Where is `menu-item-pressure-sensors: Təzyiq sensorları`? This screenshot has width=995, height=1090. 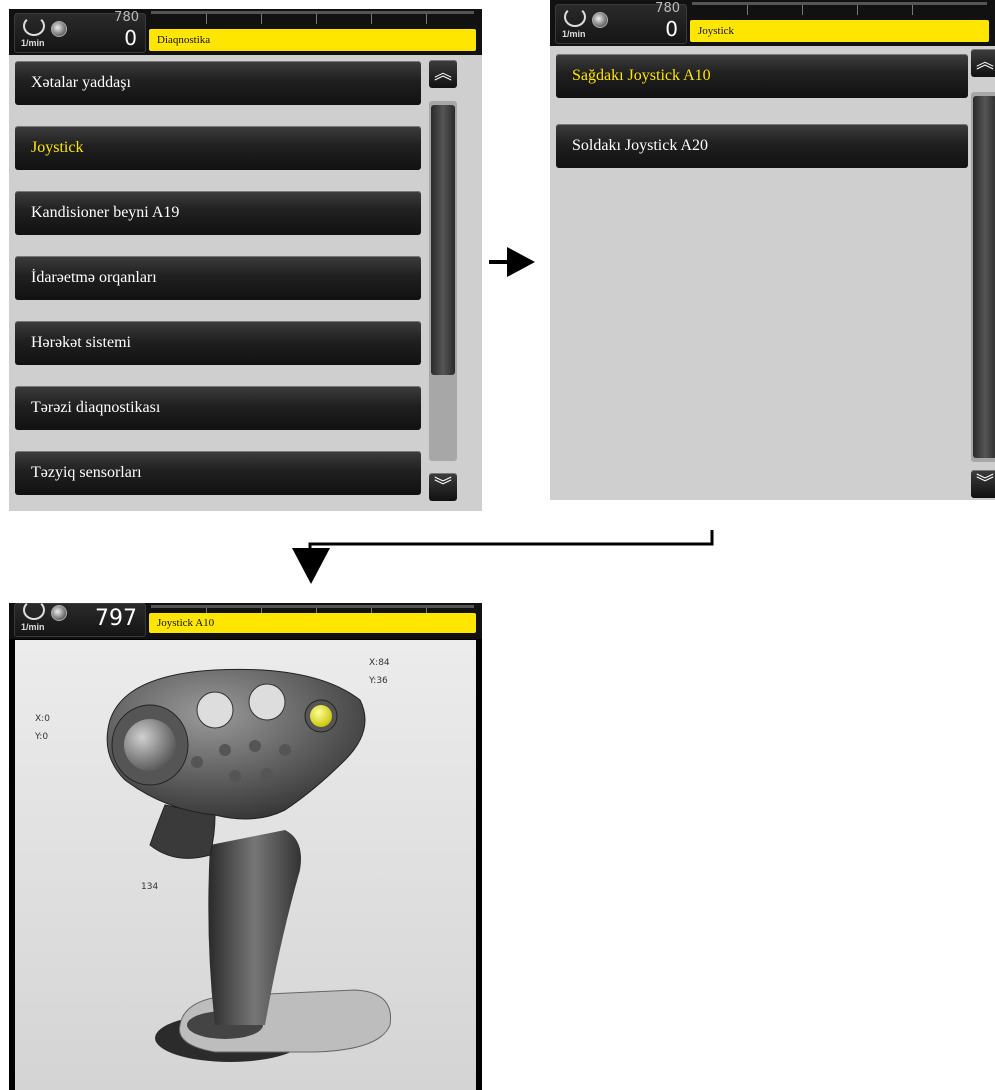 menu-item-pressure-sensors: Təzyiq sensorları is located at coordinates (218, 473).